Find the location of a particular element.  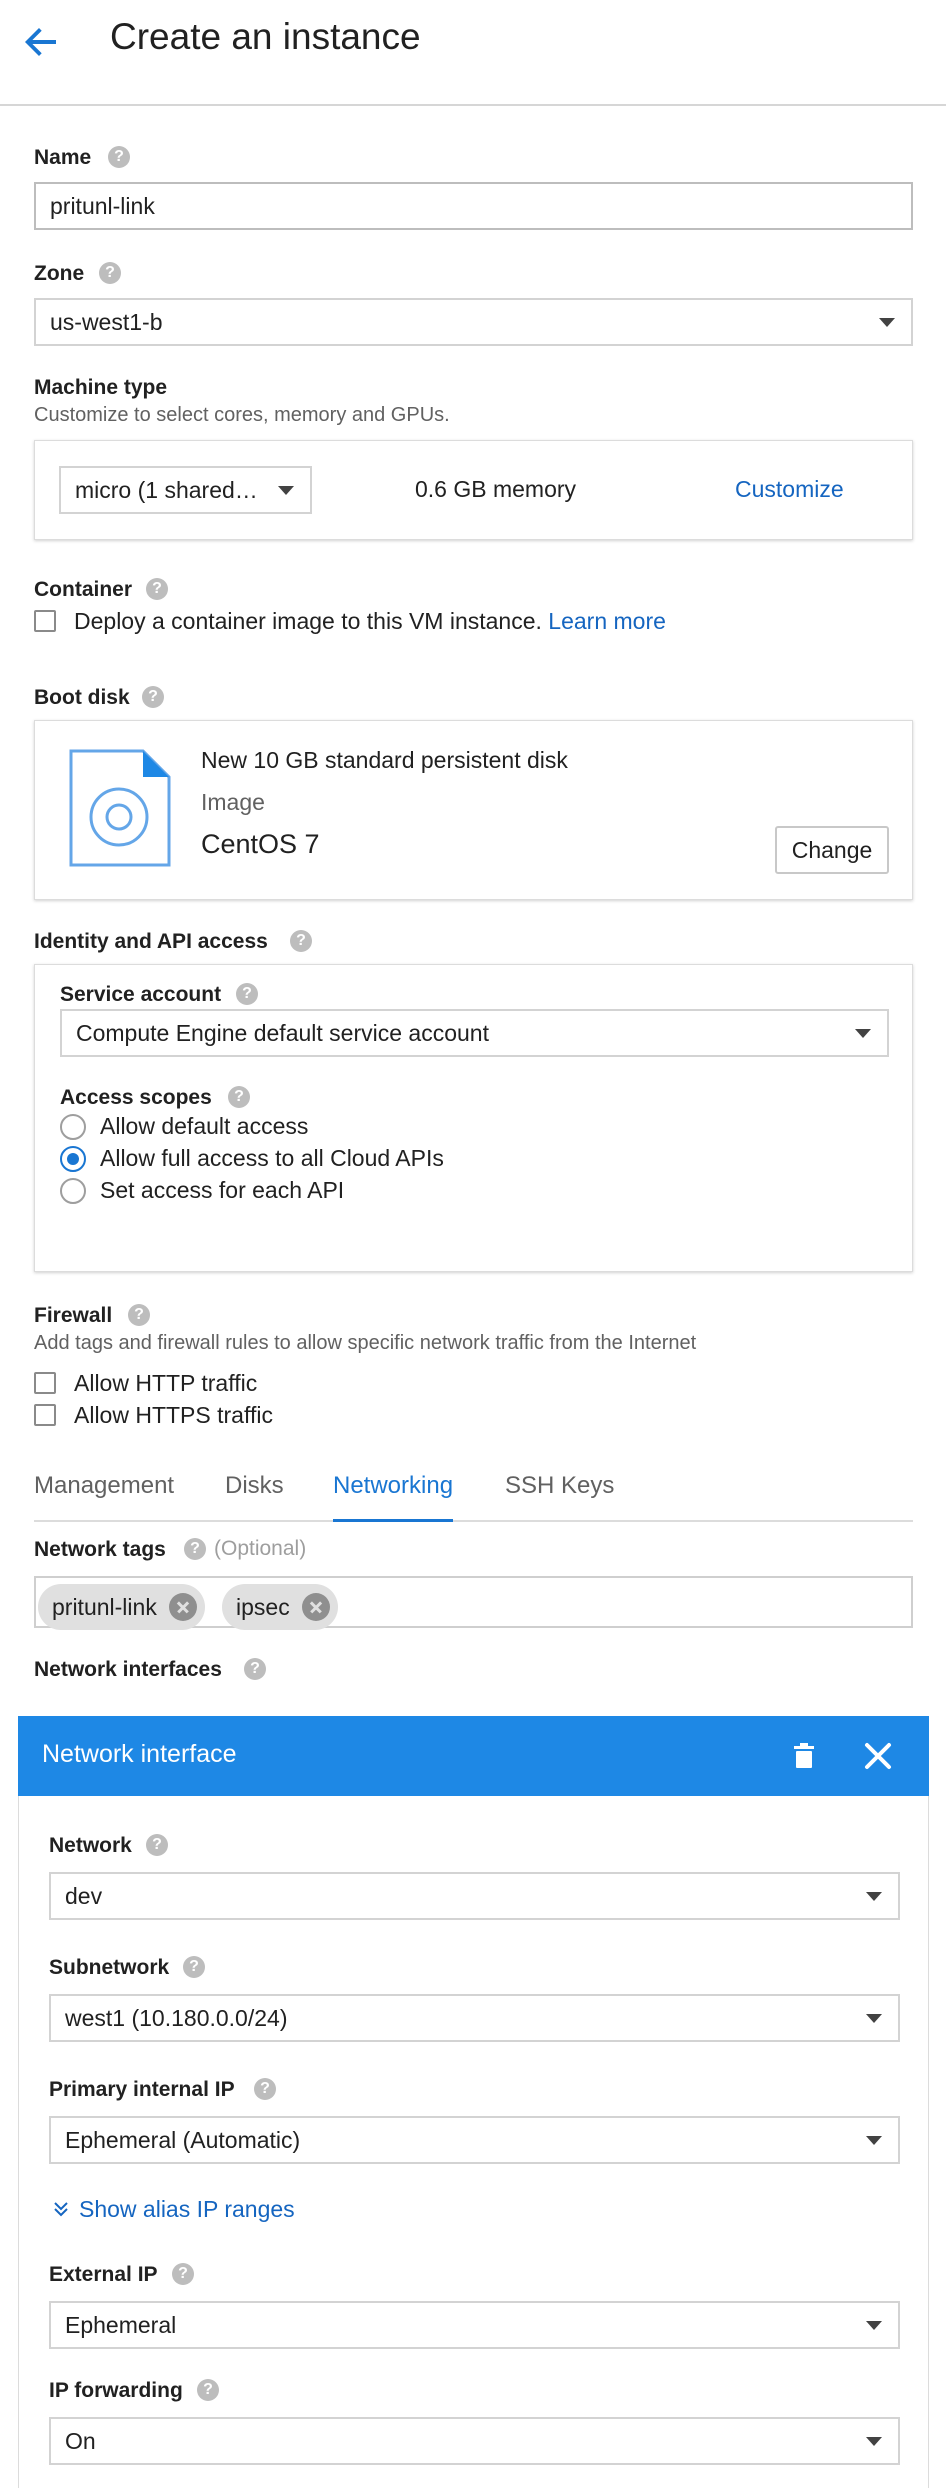

double-chevron-down-icon is located at coordinates (61, 2210).